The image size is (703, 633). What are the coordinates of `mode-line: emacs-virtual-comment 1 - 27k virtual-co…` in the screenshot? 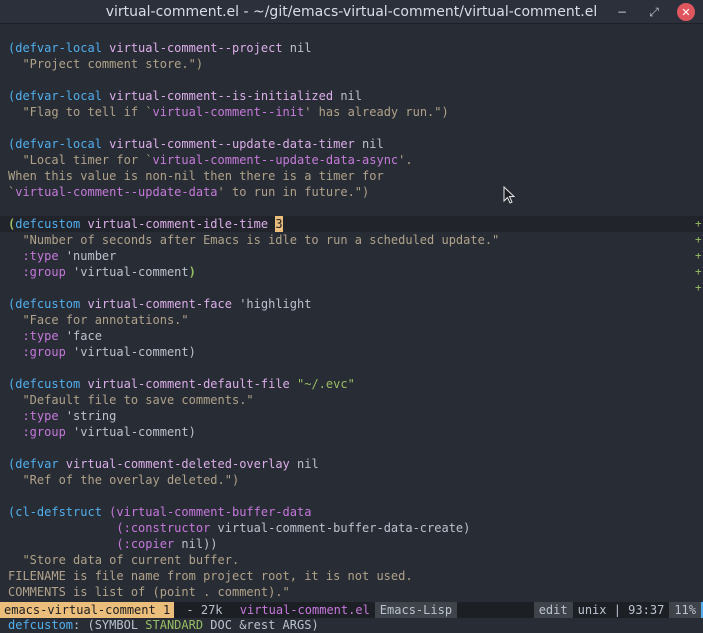 It's located at (351, 610).